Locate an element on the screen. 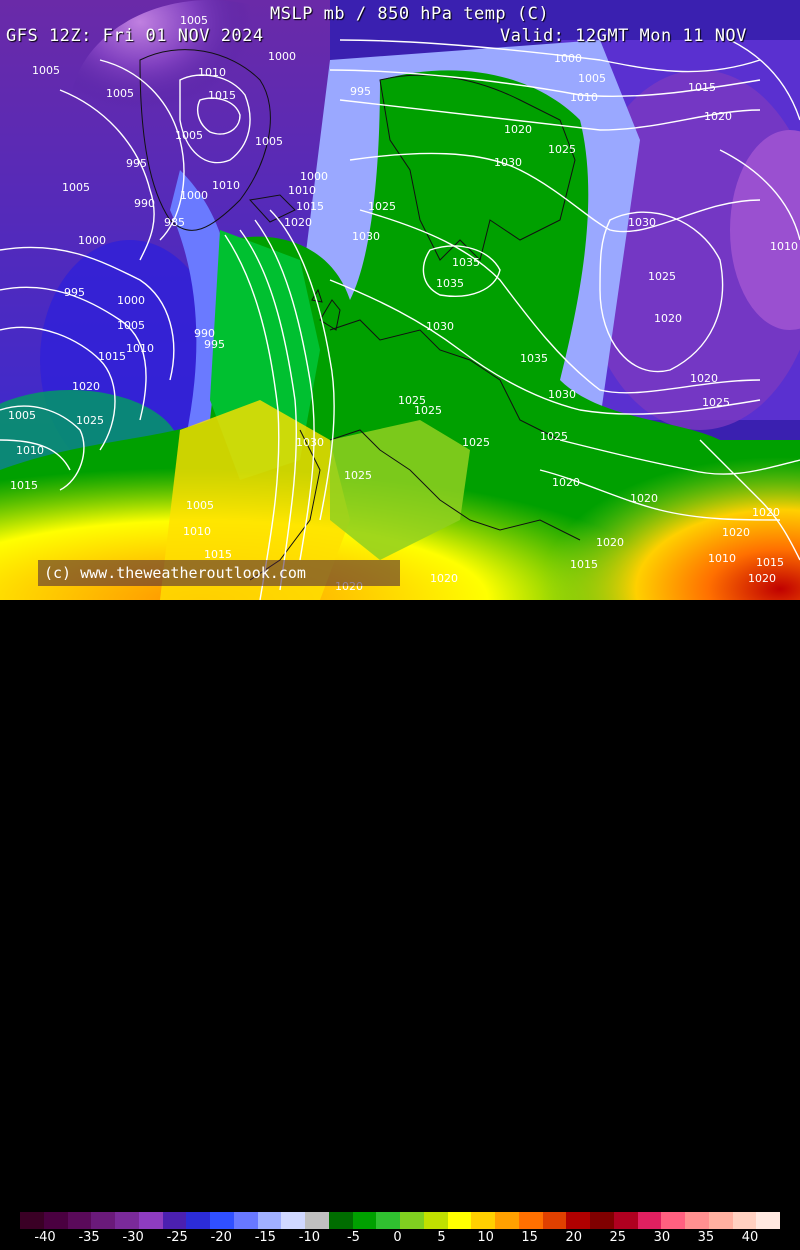 The height and width of the screenshot is (1250, 800). map-title: MSLP mb / 850 hPa temp (C) is located at coordinates (410, 14).